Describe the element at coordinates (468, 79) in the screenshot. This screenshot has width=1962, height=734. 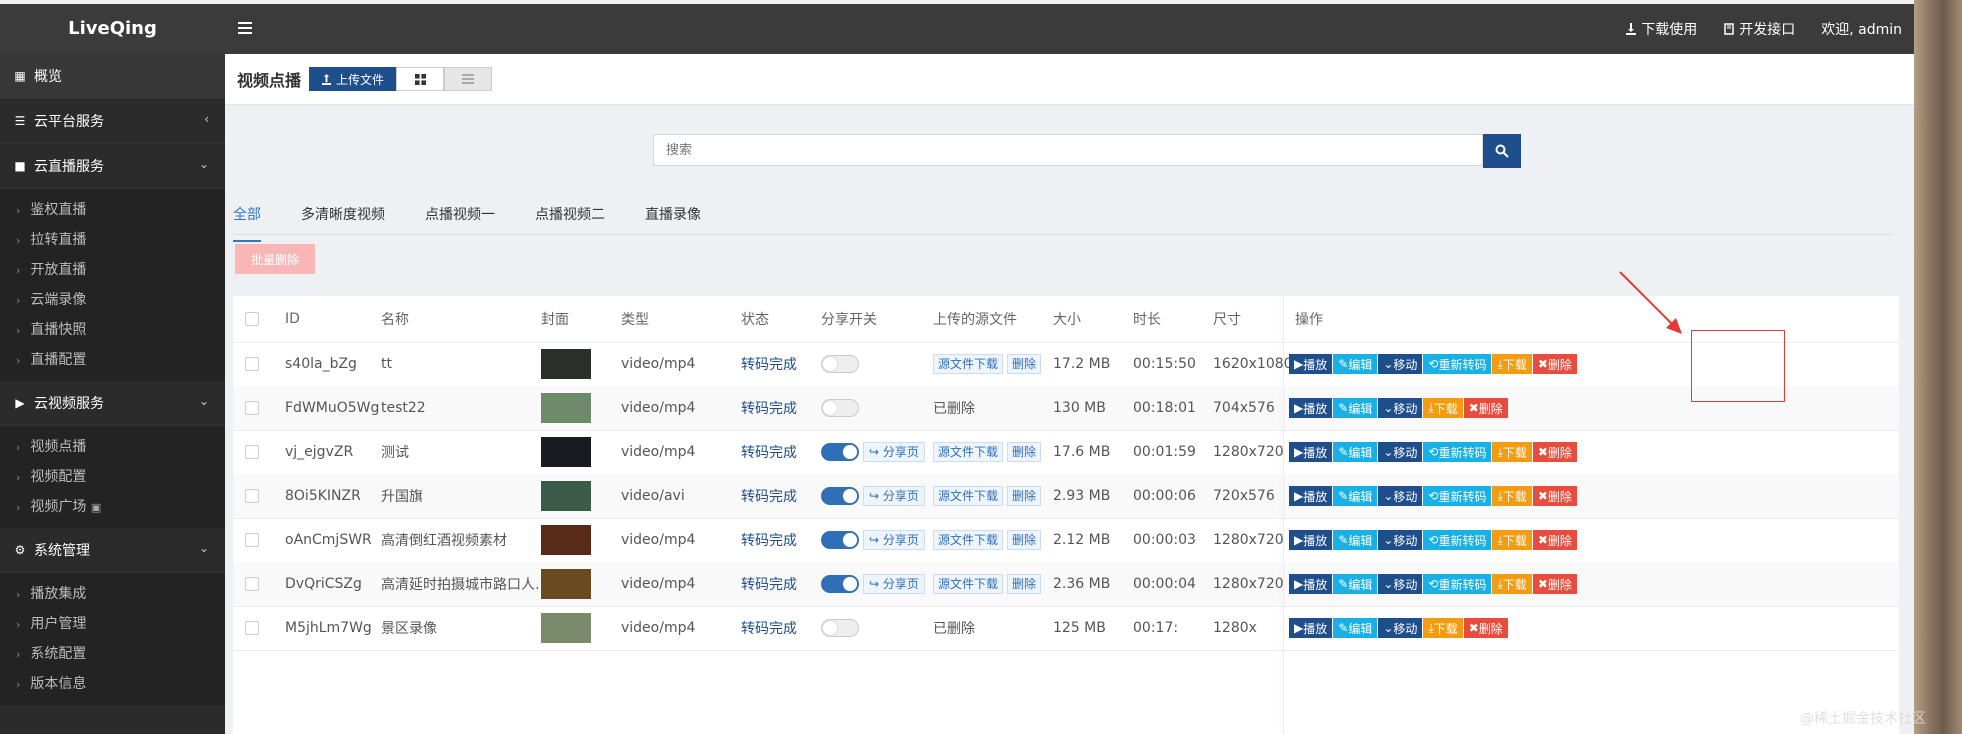
I see `list-view-button` at that location.